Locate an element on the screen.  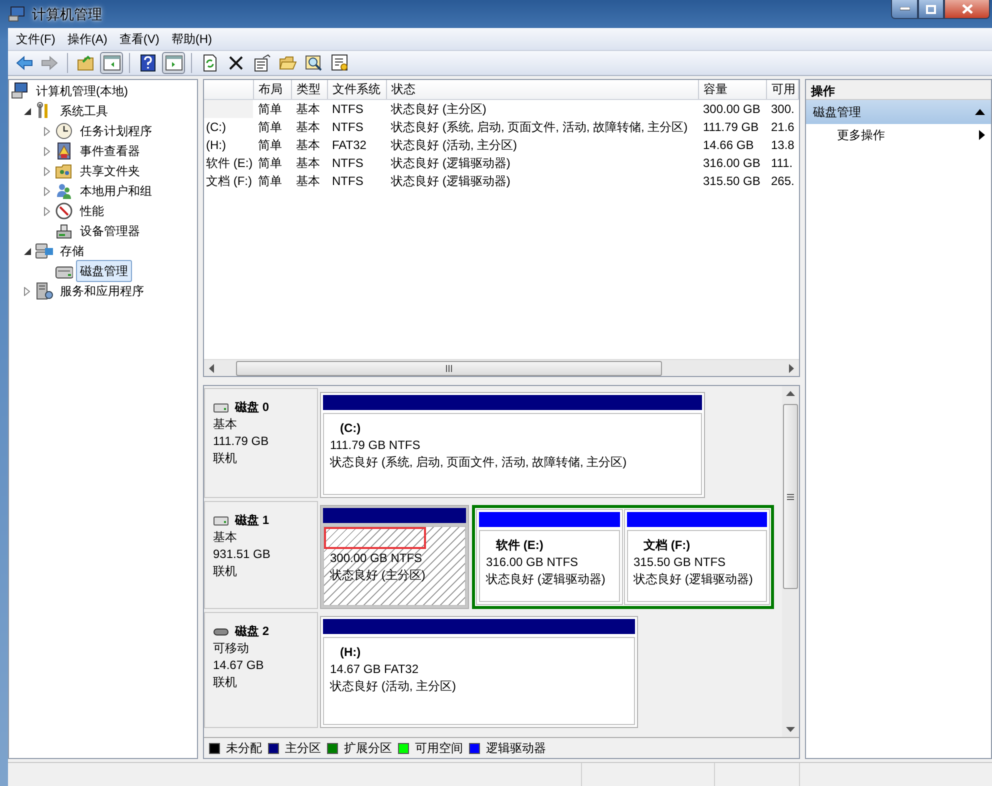
action-link: 更多操作 is located at coordinates (861, 135).